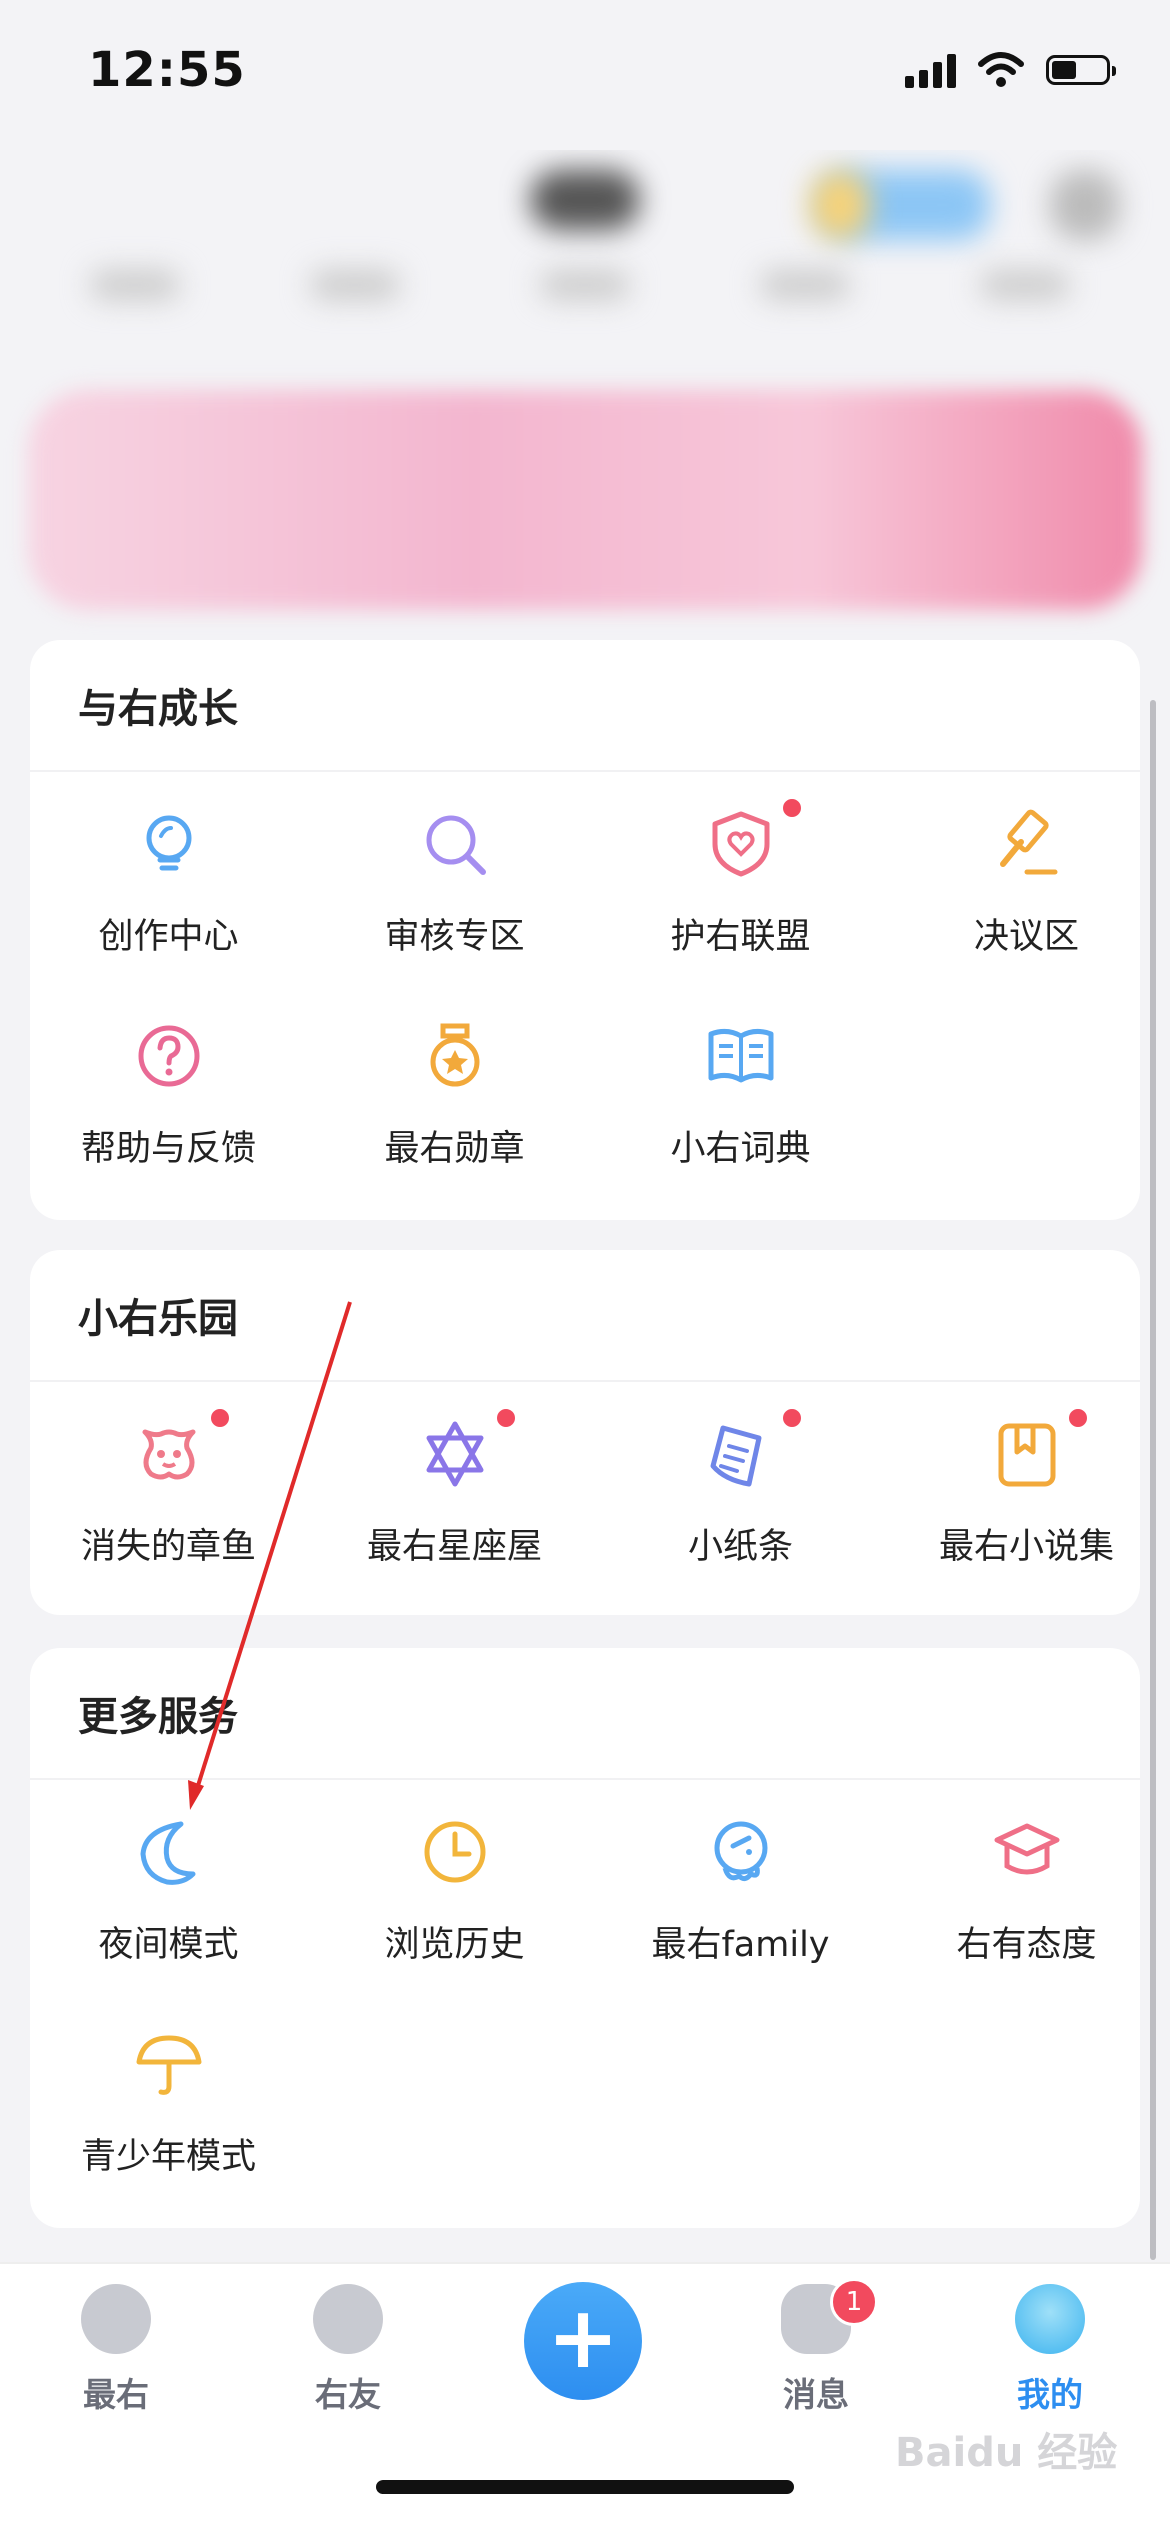  What do you see at coordinates (1026, 1945) in the screenshot?
I see `item-label: 右有态度` at bounding box center [1026, 1945].